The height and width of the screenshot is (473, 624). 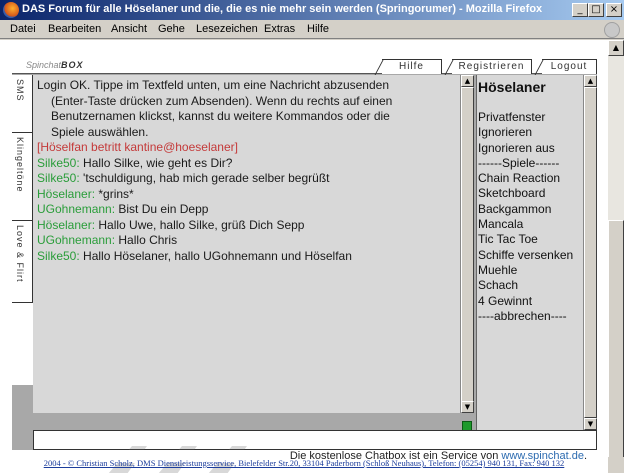 What do you see at coordinates (20, 90) in the screenshot?
I see `side-tab-sms-label: SMS` at bounding box center [20, 90].